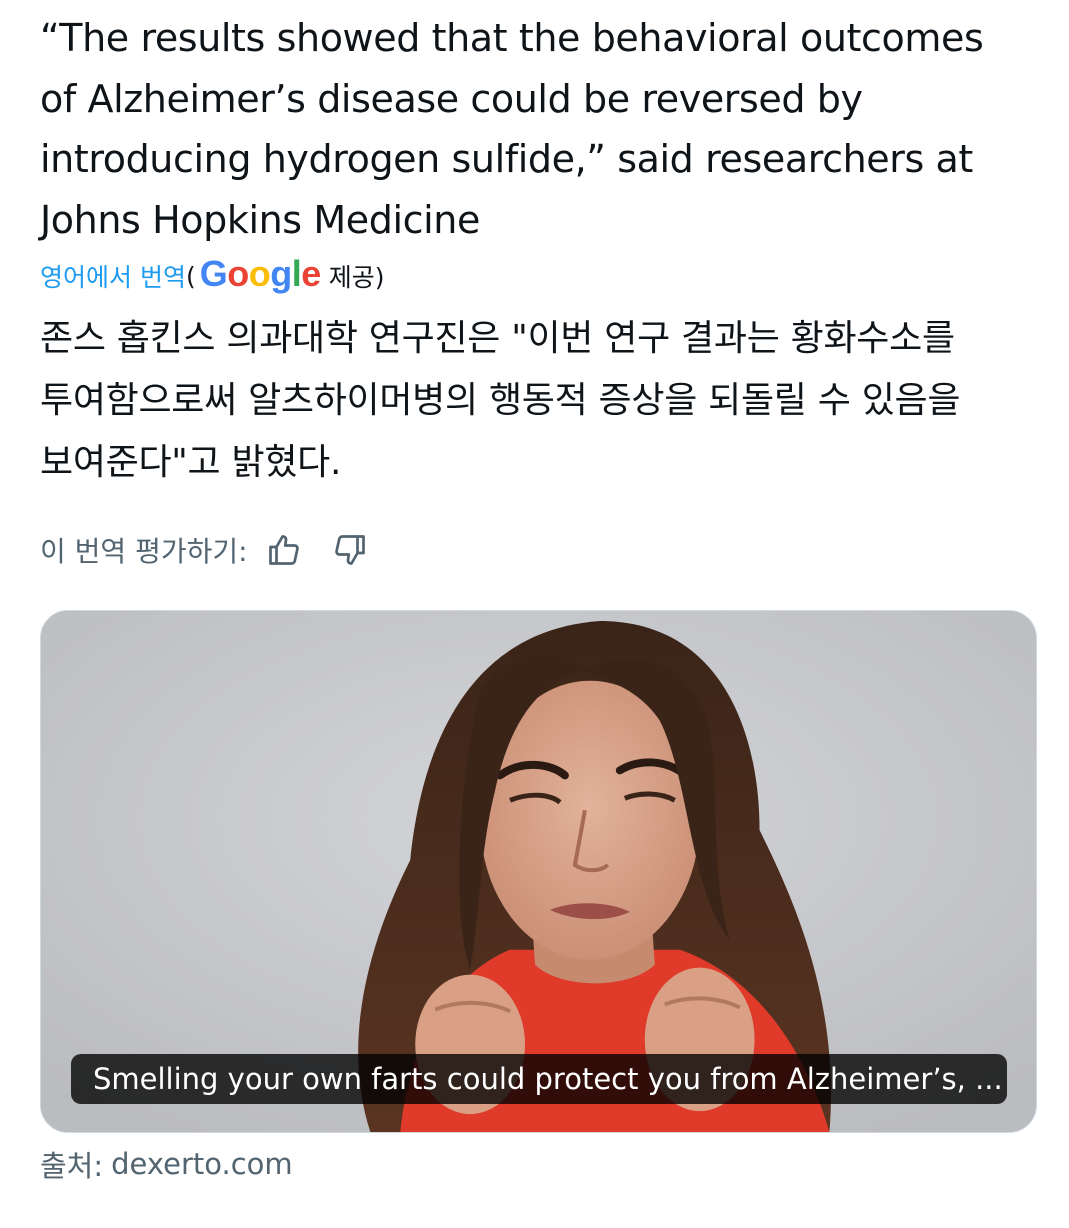  I want to click on card-source: 출처: dexerto.com, so click(166, 1164).